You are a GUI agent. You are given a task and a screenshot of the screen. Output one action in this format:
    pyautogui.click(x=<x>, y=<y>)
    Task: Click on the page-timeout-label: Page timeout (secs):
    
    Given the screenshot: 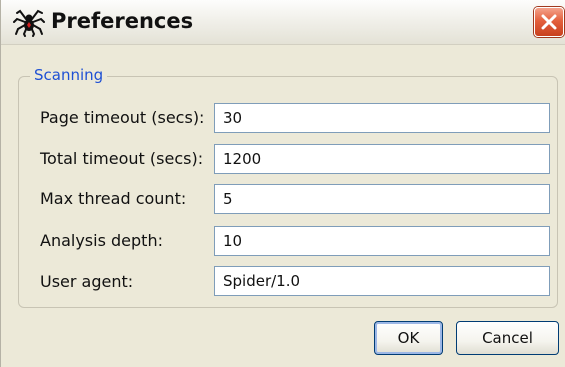 What is the action you would take?
    pyautogui.click(x=122, y=117)
    